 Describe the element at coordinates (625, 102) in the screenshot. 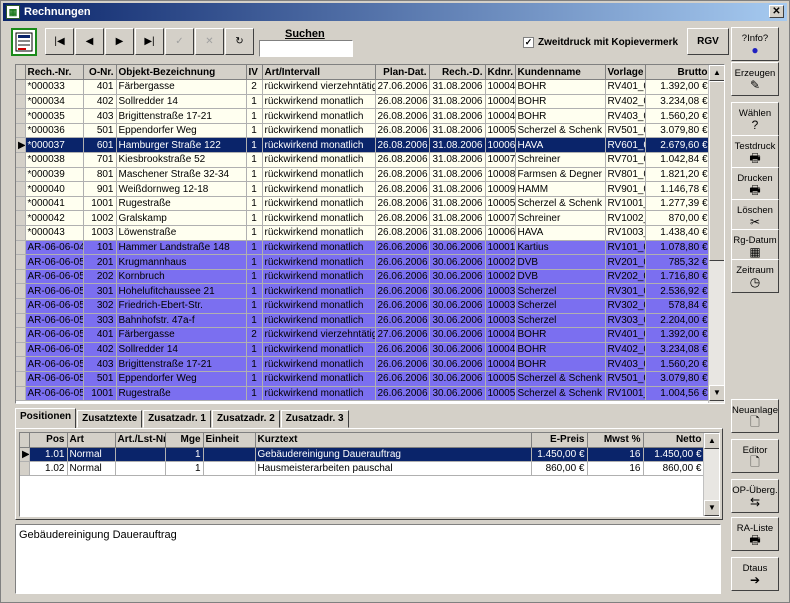

I see `table-cell: RV402_0` at that location.